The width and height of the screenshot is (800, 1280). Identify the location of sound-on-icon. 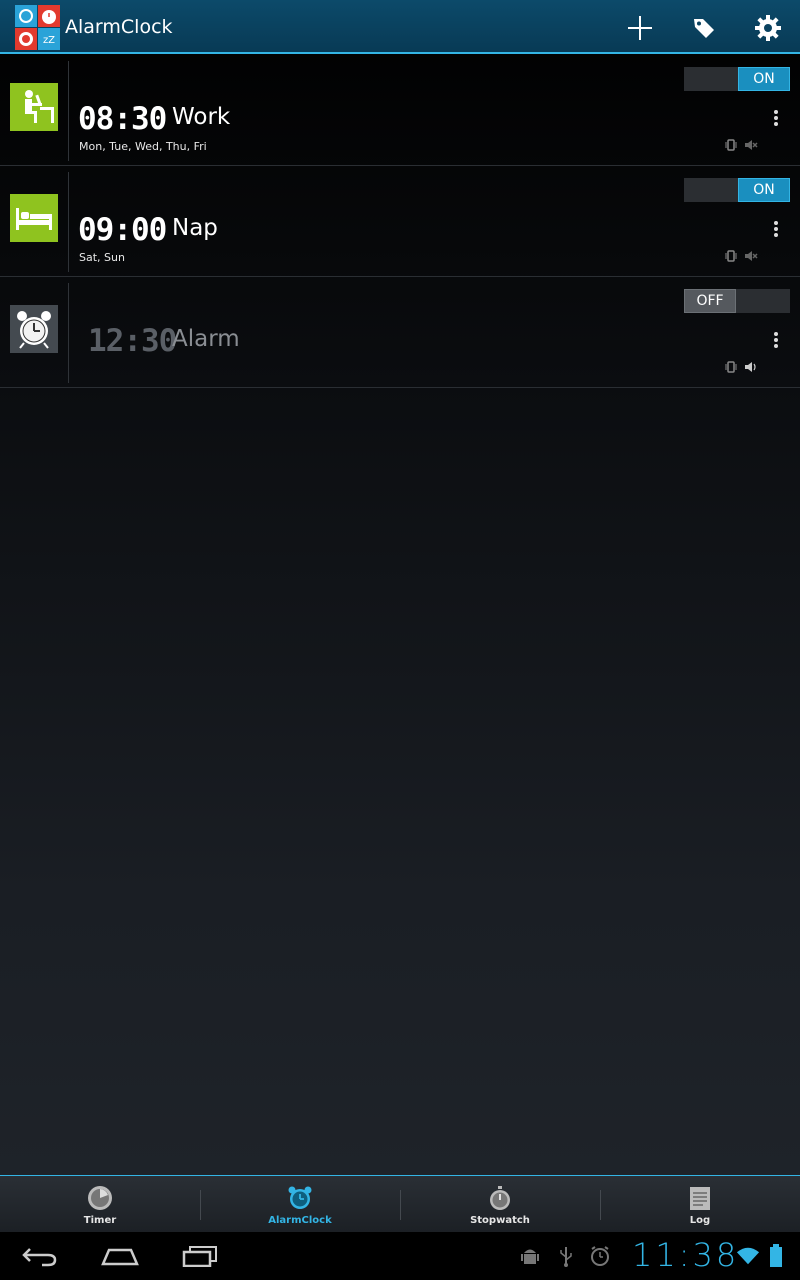
(750, 367).